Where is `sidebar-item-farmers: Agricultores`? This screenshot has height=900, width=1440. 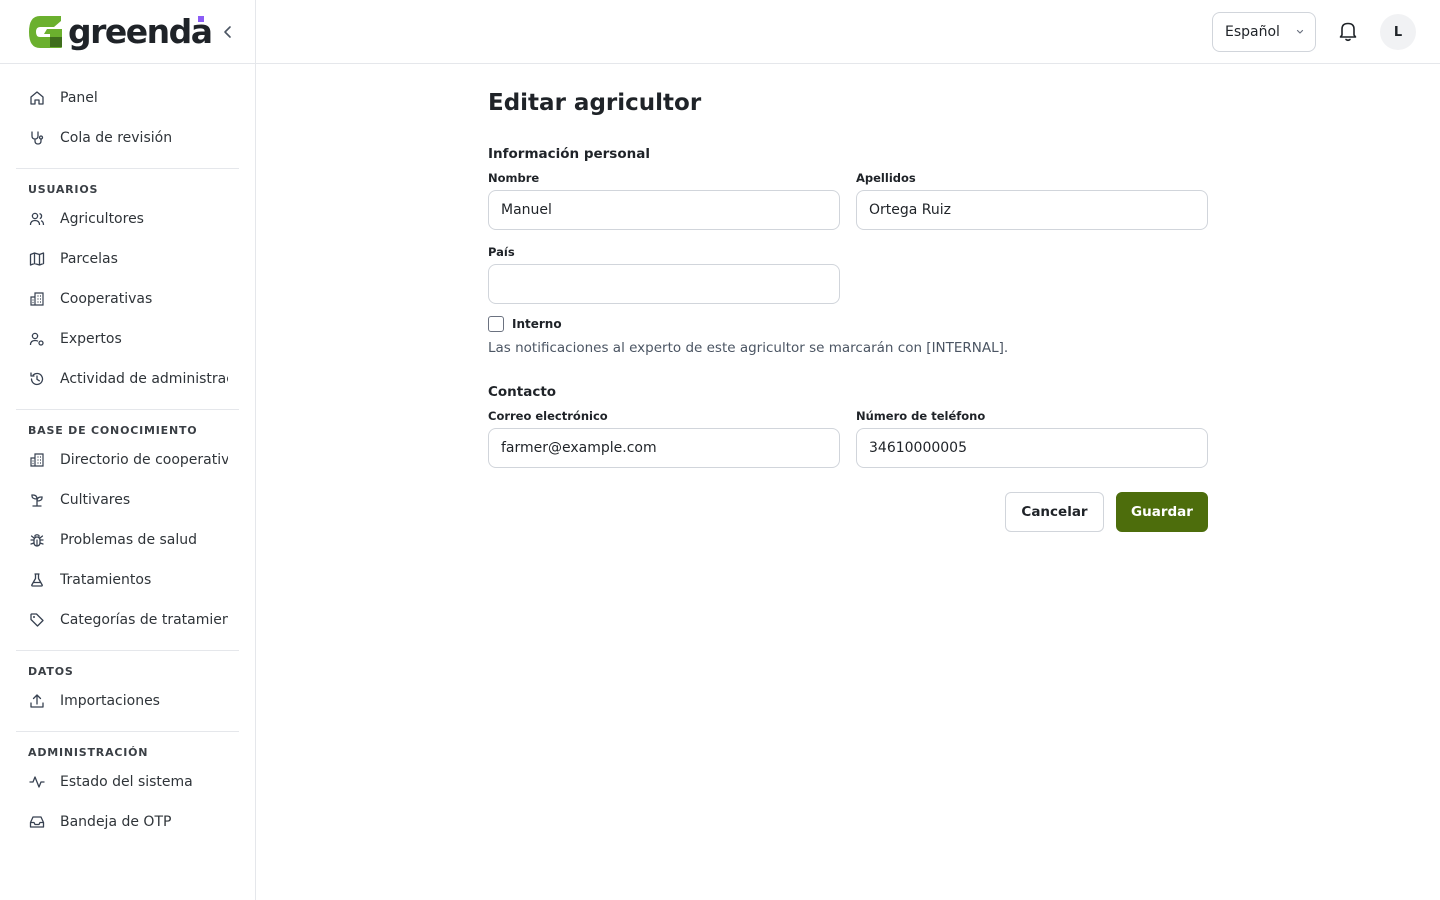
sidebar-item-farmers: Agricultores is located at coordinates (127, 219).